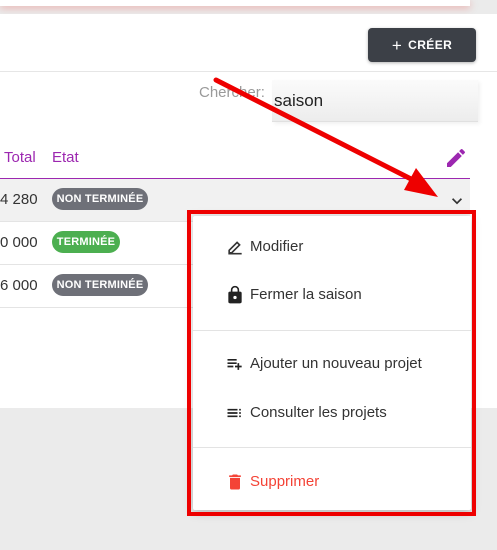  Describe the element at coordinates (325, 137) in the screenshot. I see `annotation-arrow` at that location.